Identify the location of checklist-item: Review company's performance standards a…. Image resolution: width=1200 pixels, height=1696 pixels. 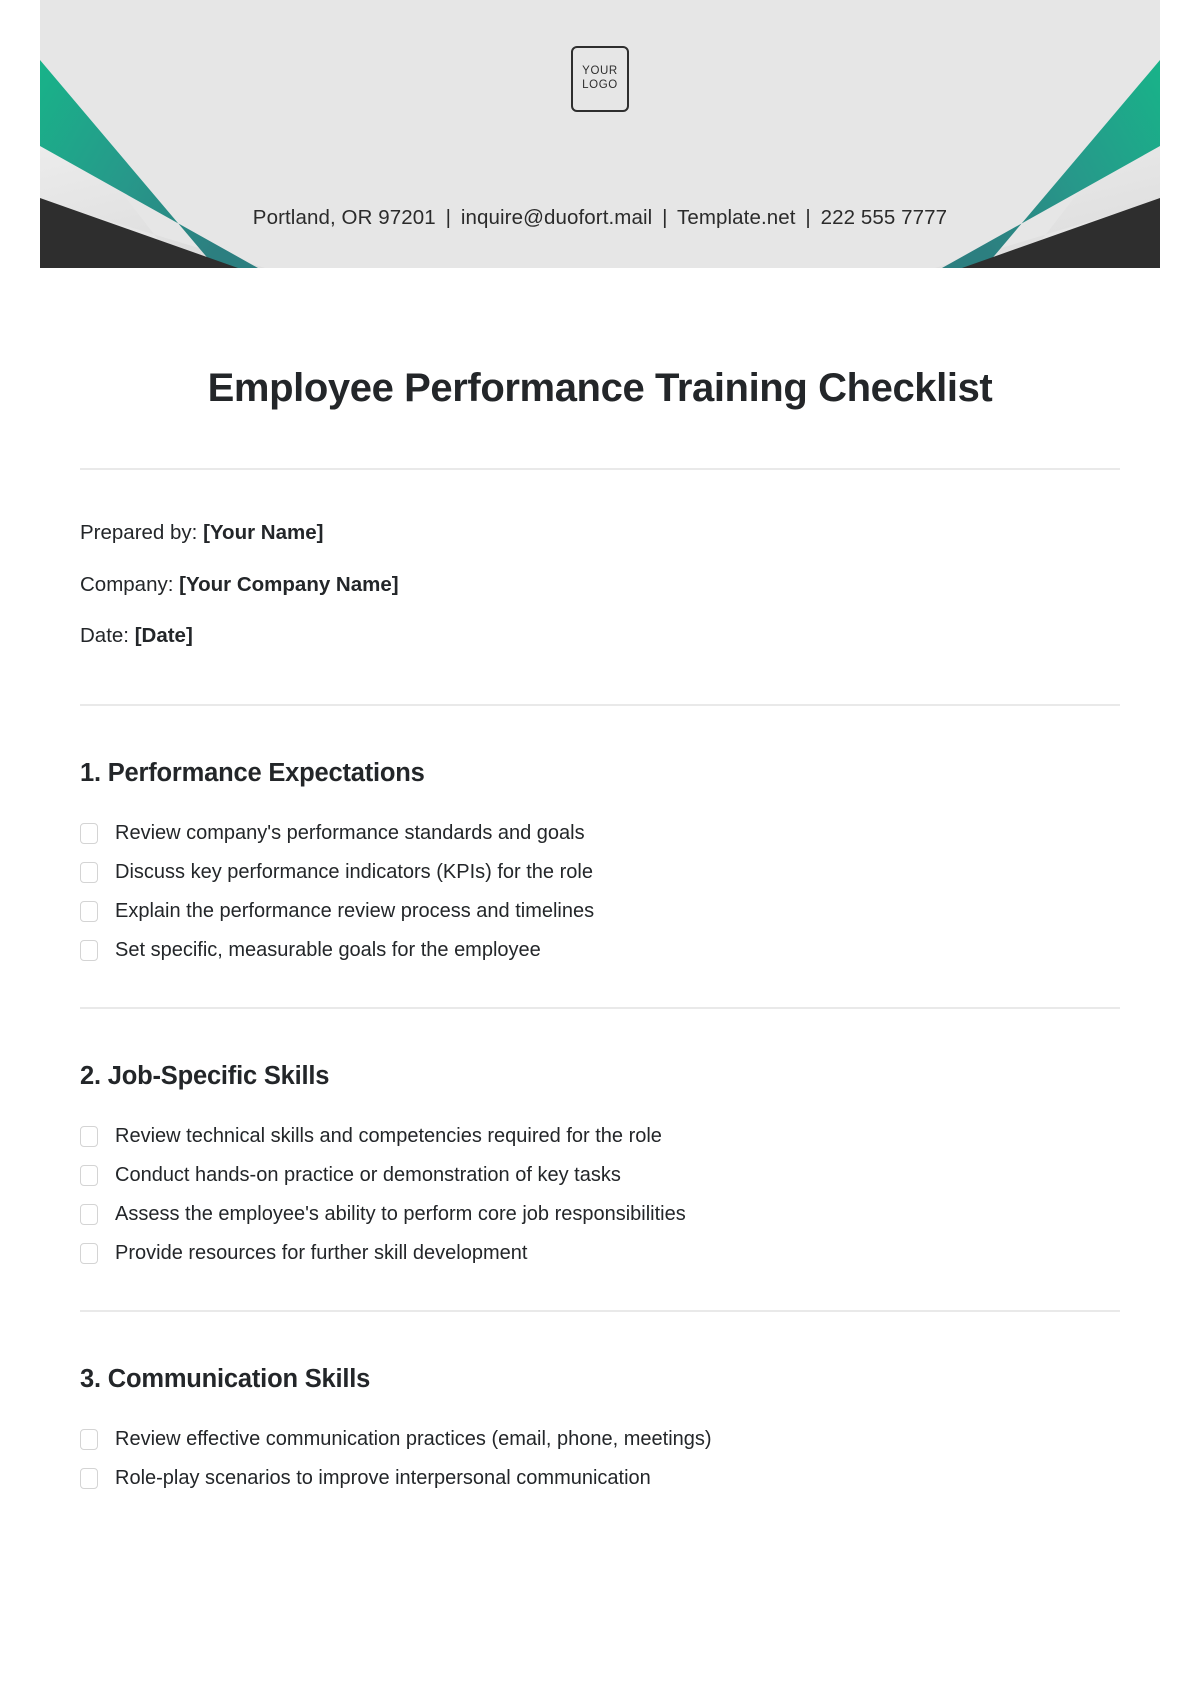
(600, 833).